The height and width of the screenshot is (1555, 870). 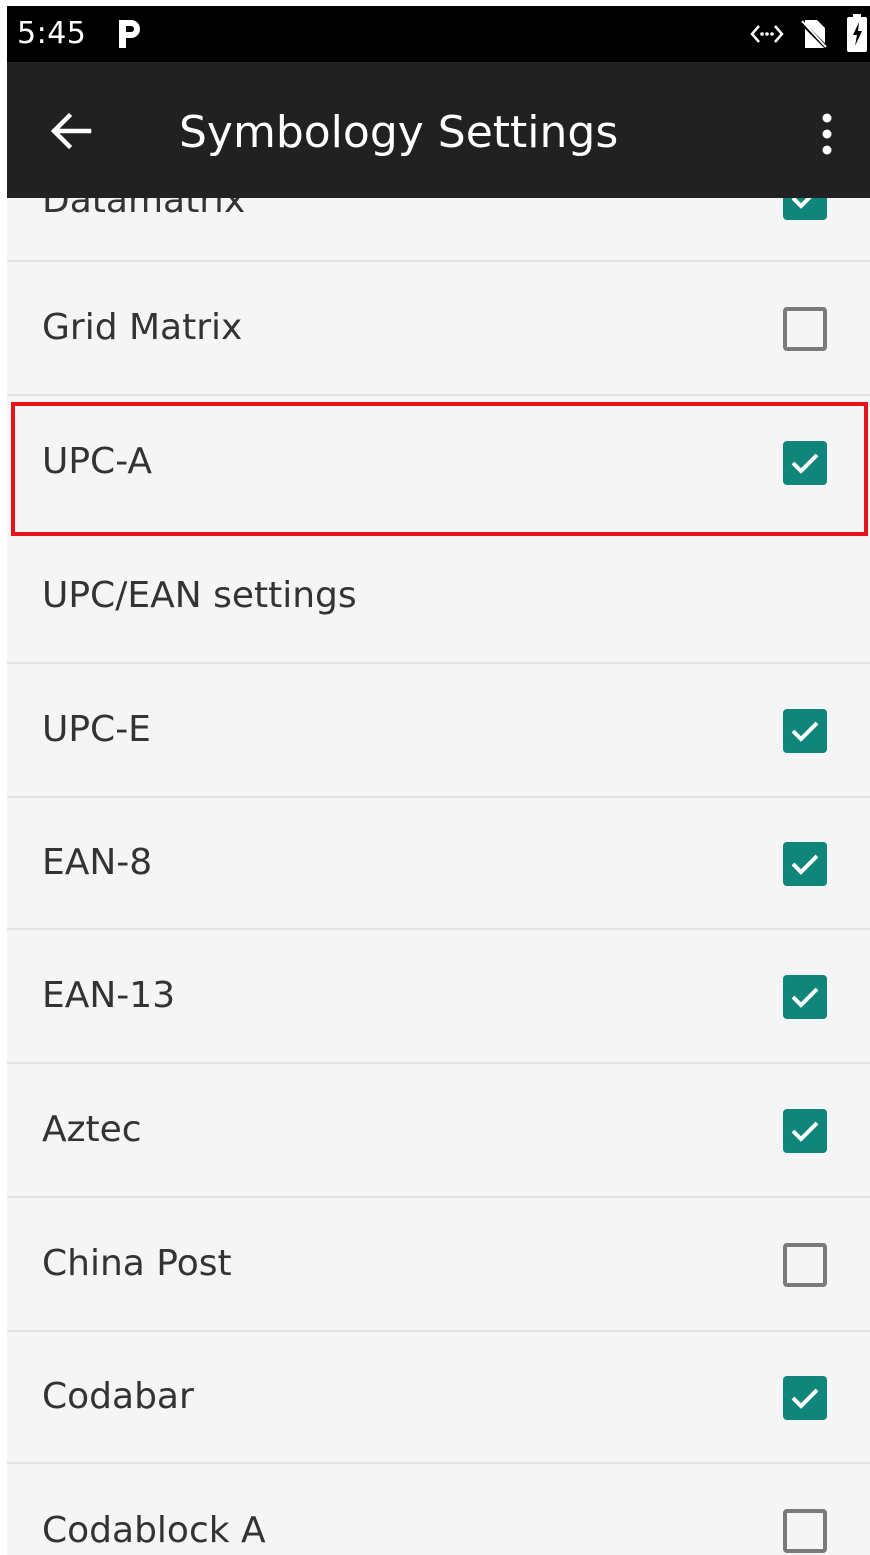 I want to click on parking-notification-icon, so click(x=129, y=34).